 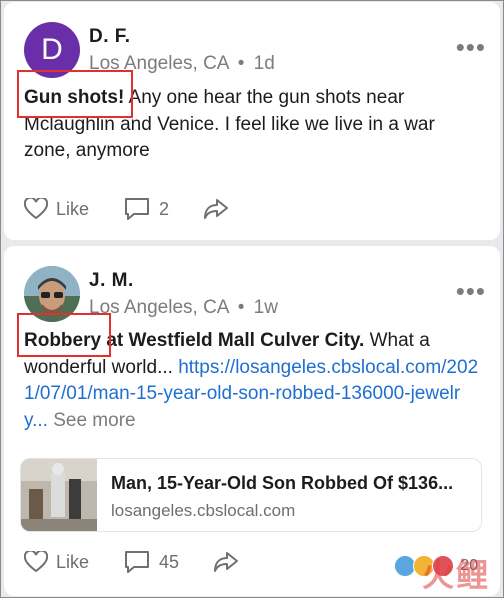 I want to click on author-name: D. F., so click(x=110, y=37).